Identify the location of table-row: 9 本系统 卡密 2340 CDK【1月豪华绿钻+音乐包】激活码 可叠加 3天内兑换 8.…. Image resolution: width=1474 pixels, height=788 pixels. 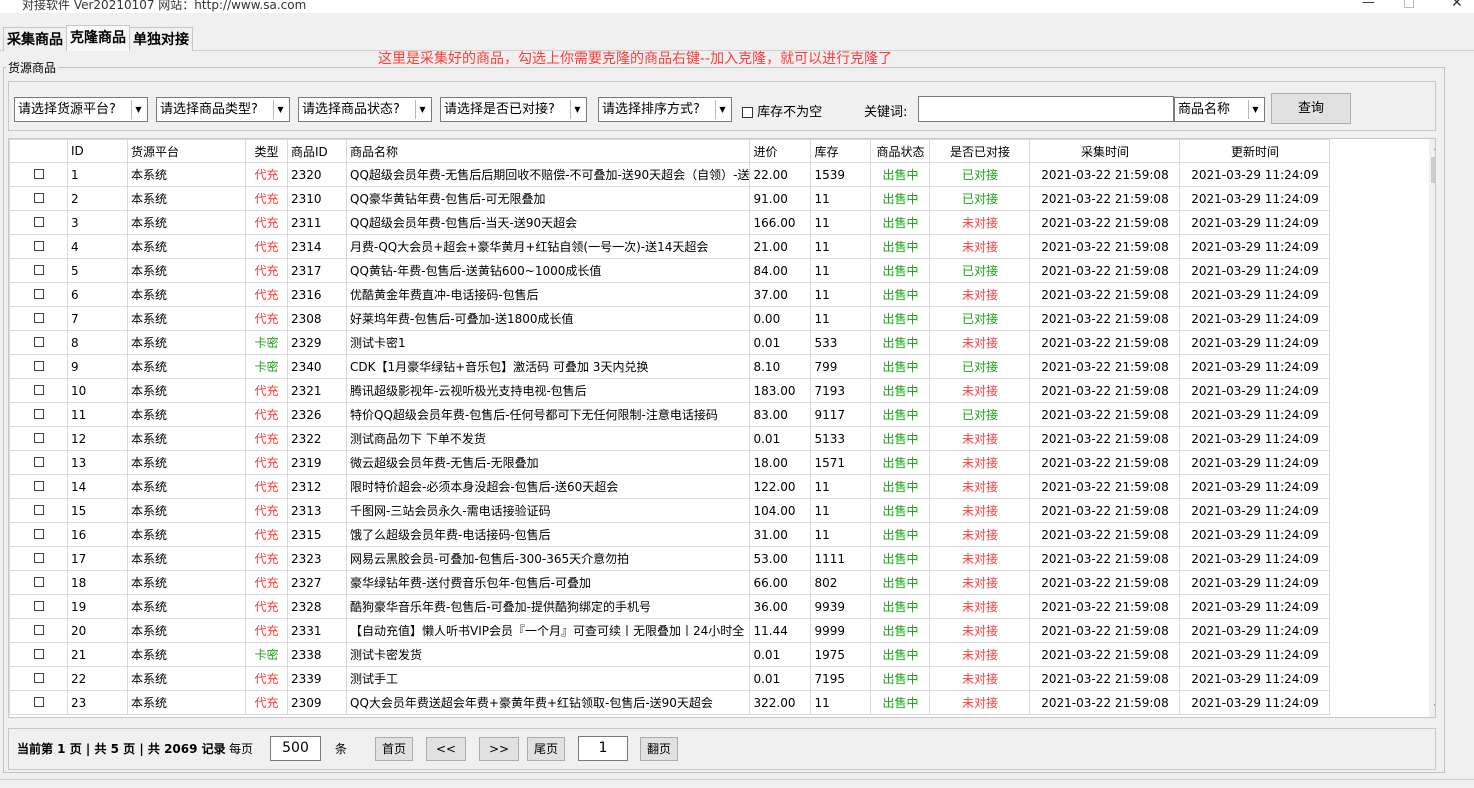
(670, 366).